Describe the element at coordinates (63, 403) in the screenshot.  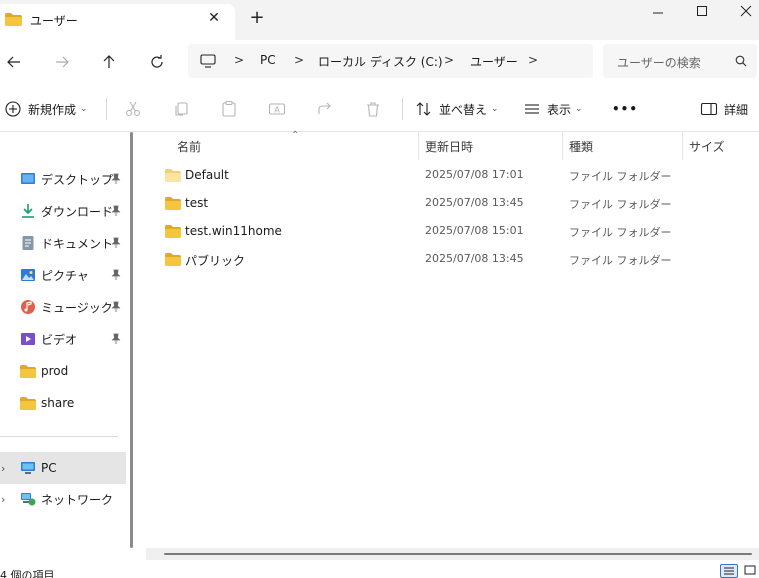
I see `sidebar-item-share: share` at that location.